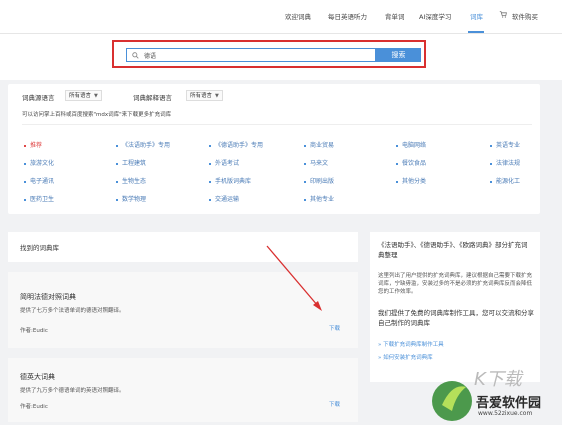 Image resolution: width=562 pixels, height=425 pixels. What do you see at coordinates (405, 357) in the screenshot?
I see `install-guide-link: » 如何安装扩充词典库` at bounding box center [405, 357].